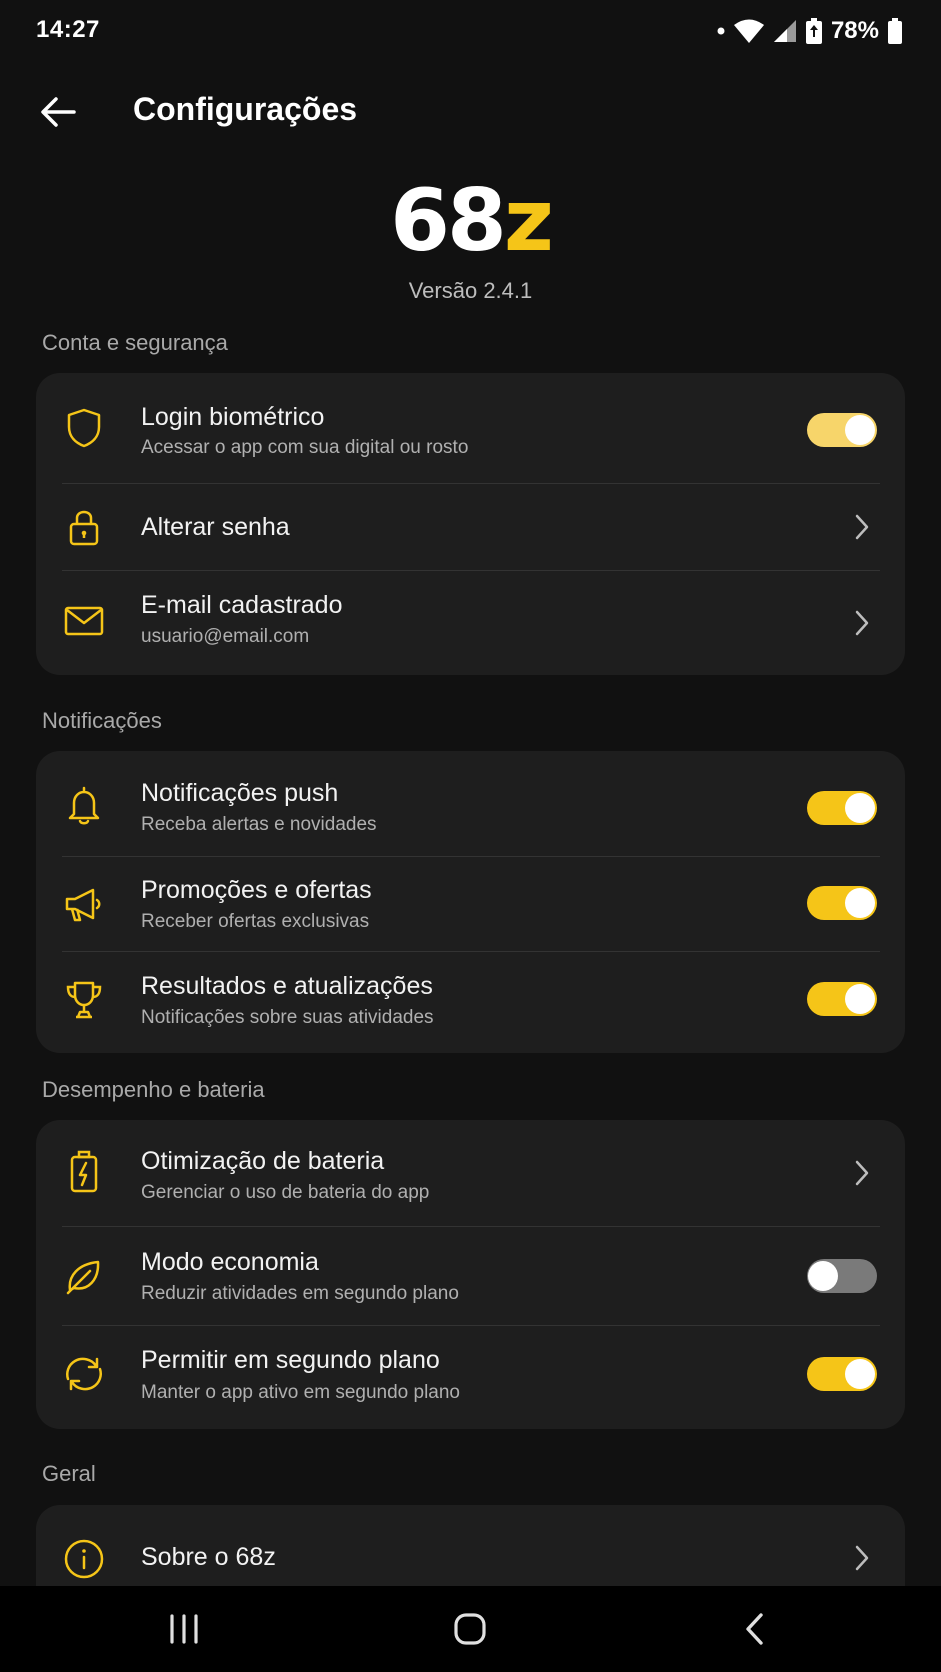 The height and width of the screenshot is (1672, 941). What do you see at coordinates (240, 793) in the screenshot?
I see `row-title: Notificações push` at bounding box center [240, 793].